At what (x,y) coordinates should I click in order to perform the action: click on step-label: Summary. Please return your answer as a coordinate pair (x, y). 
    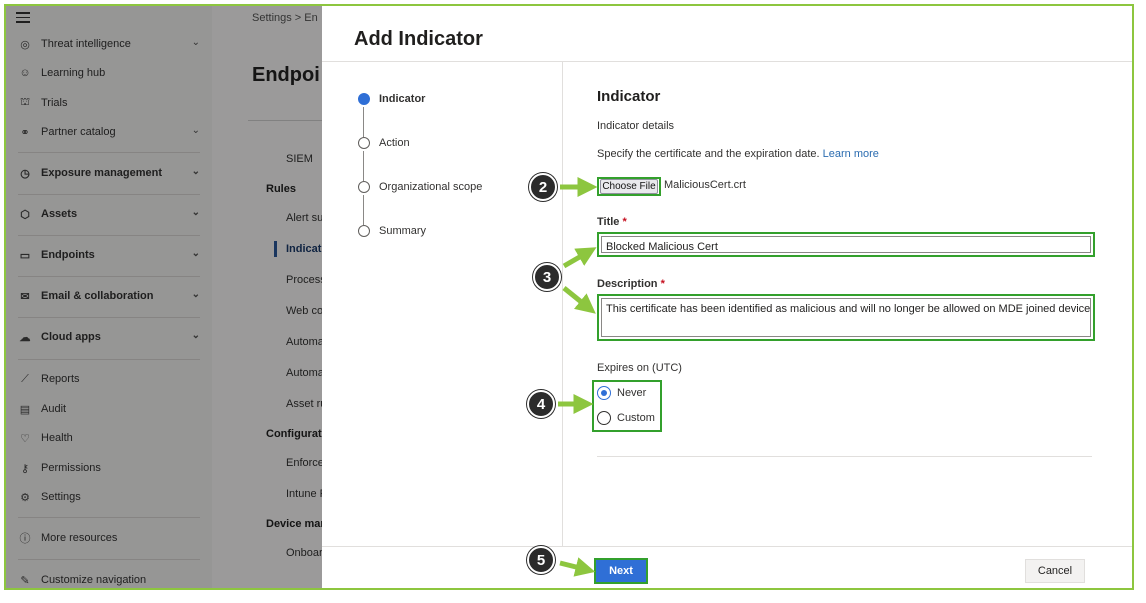
    Looking at the image, I should click on (403, 231).